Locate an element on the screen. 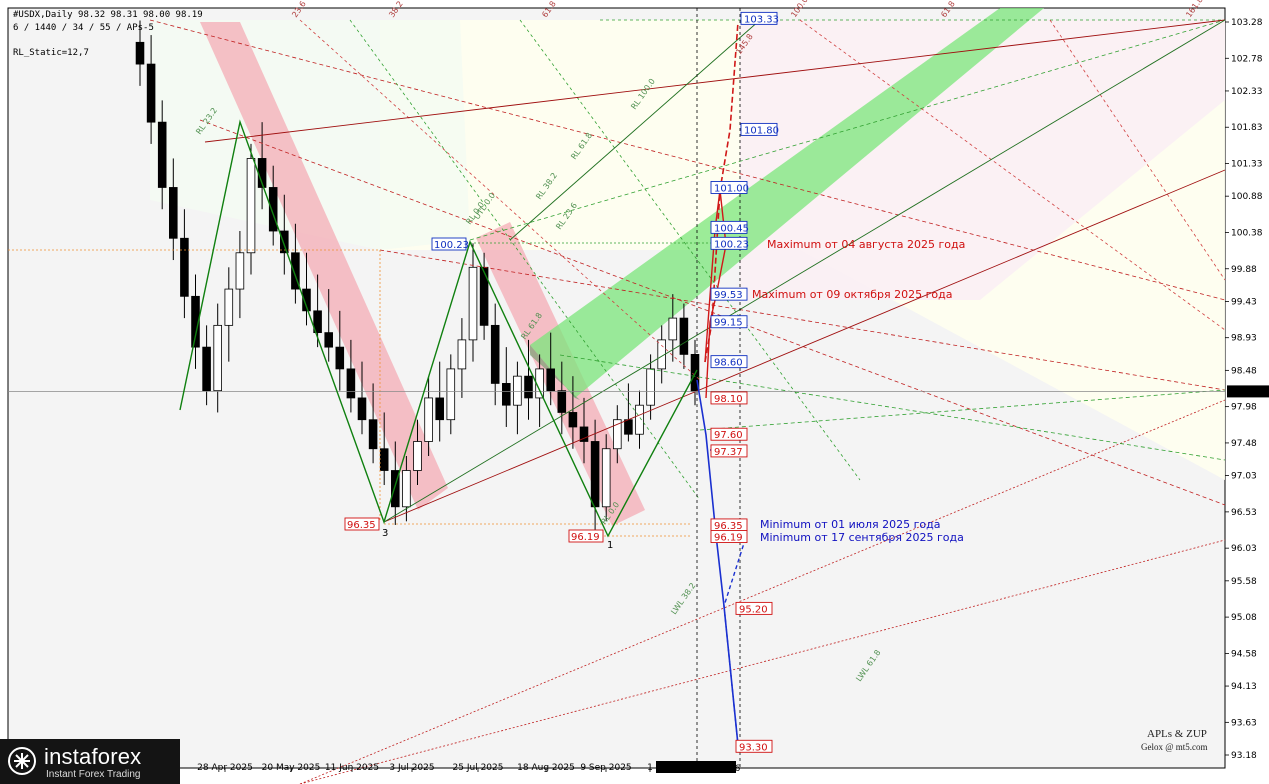 The width and height of the screenshot is (1269, 784). logo-name: instaforex is located at coordinates (93, 756).